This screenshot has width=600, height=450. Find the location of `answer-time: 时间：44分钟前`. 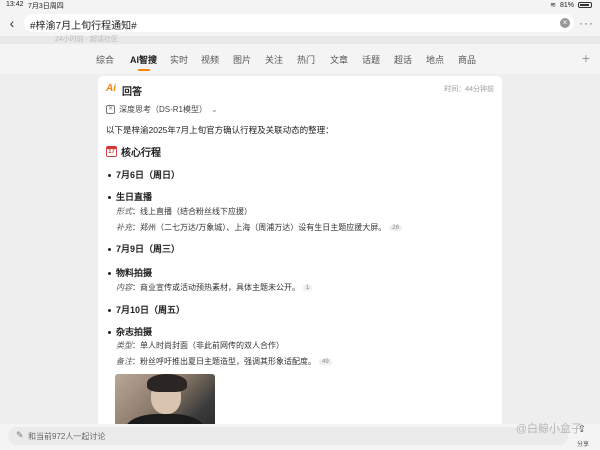

answer-time: 时间：44分钟前 is located at coordinates (469, 89).